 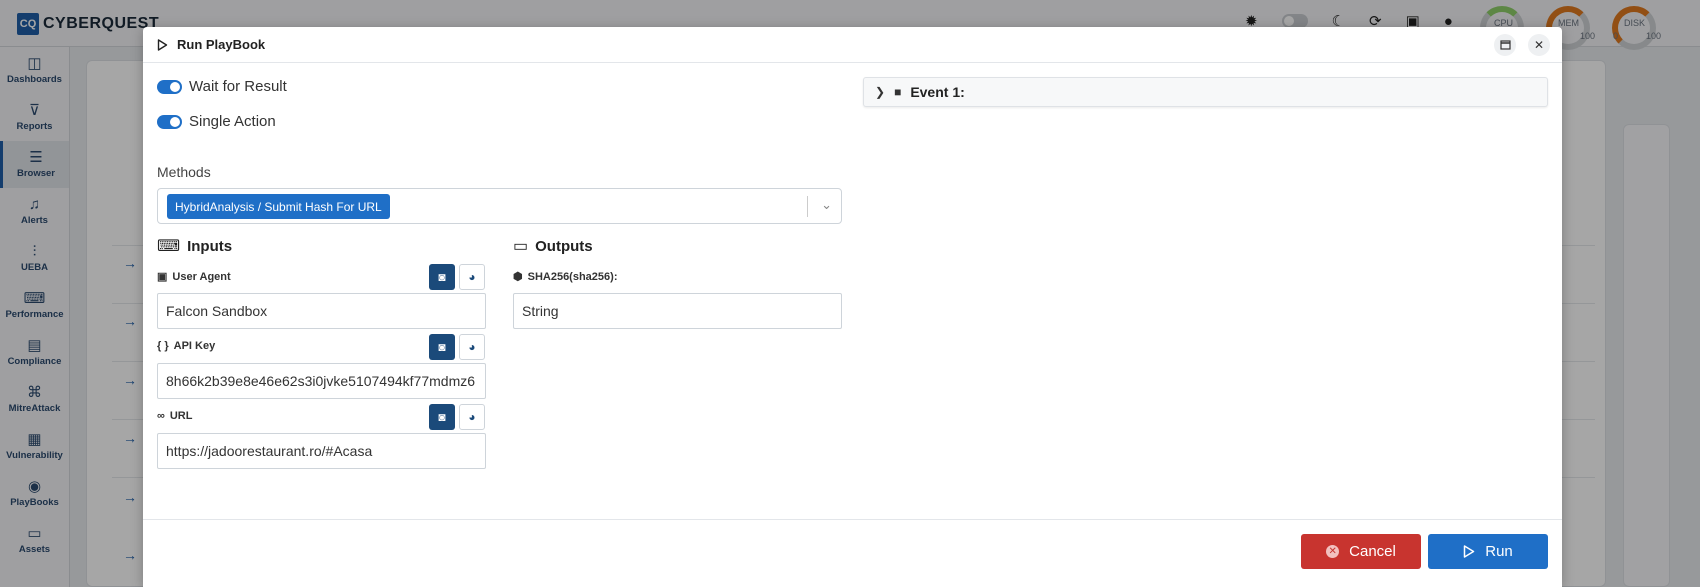 I want to click on cancel-button: ✕ Cancel, so click(x=1361, y=551).